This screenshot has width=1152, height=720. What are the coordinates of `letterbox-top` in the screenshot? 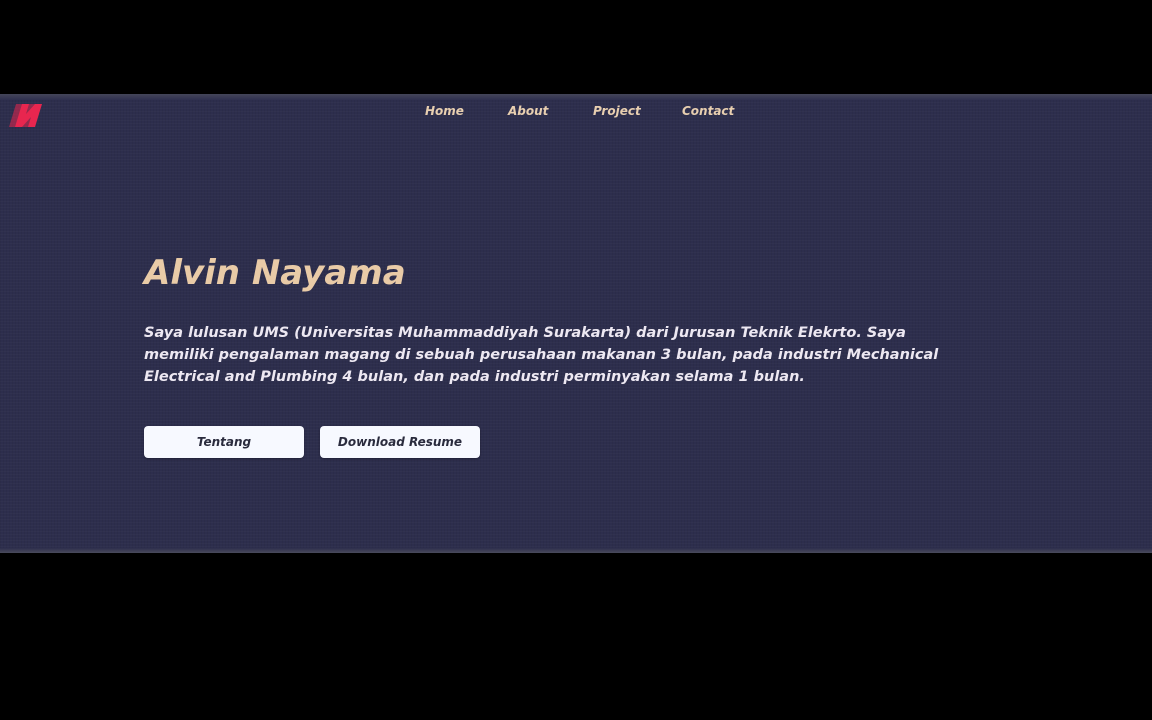 It's located at (576, 47).